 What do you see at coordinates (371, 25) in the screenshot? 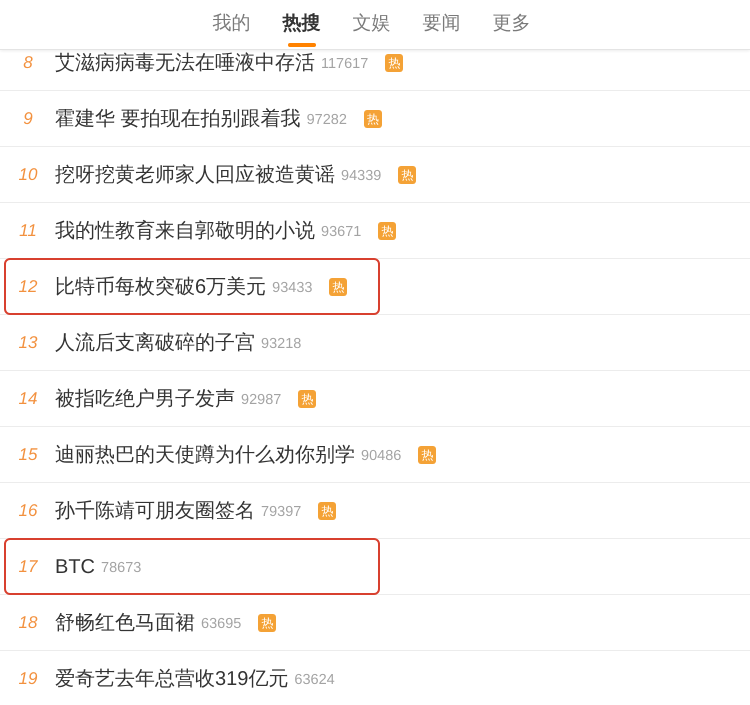
I see `tab: 文娱` at bounding box center [371, 25].